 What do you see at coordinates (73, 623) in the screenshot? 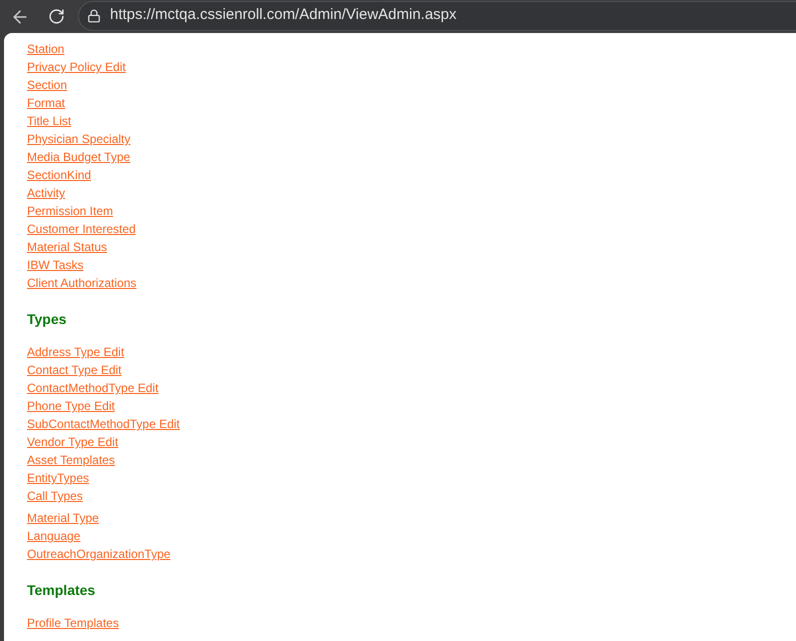
I see `admin-link: Profile Templates` at bounding box center [73, 623].